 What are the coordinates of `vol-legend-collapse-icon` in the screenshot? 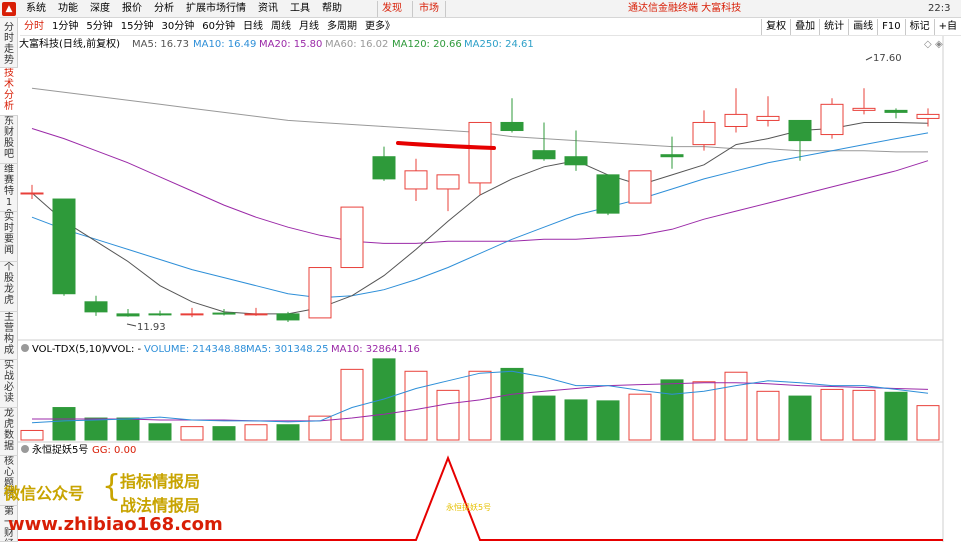 It's located at (25, 348).